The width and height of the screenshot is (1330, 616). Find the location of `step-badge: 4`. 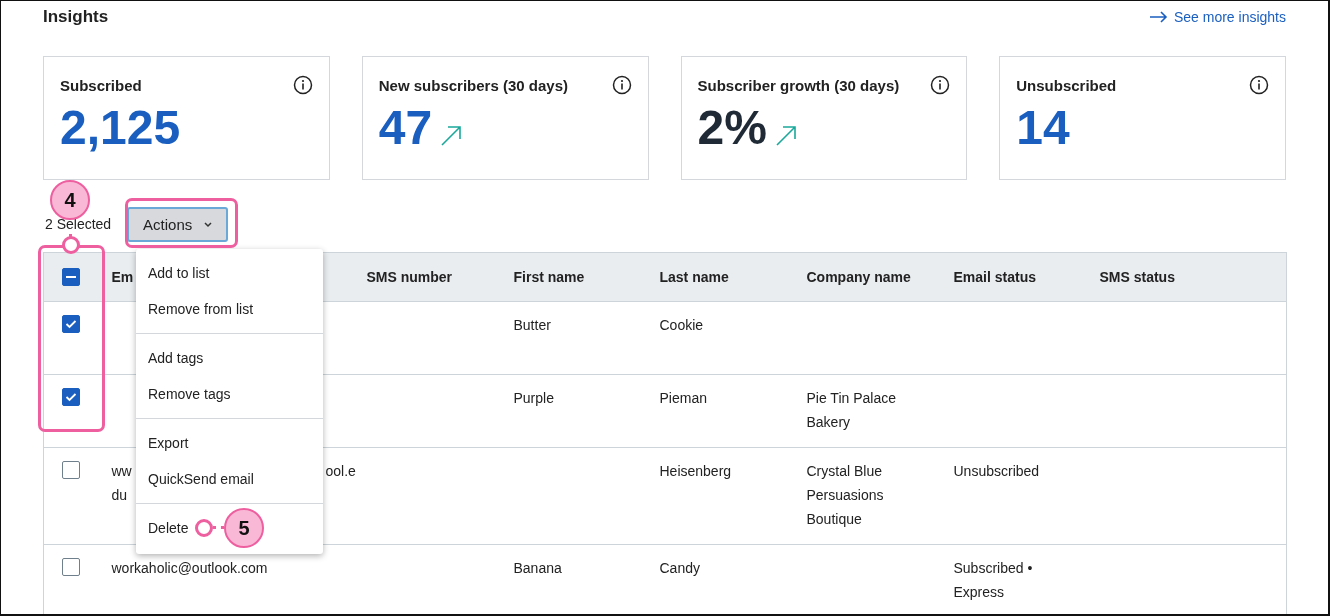

step-badge: 4 is located at coordinates (70, 200).